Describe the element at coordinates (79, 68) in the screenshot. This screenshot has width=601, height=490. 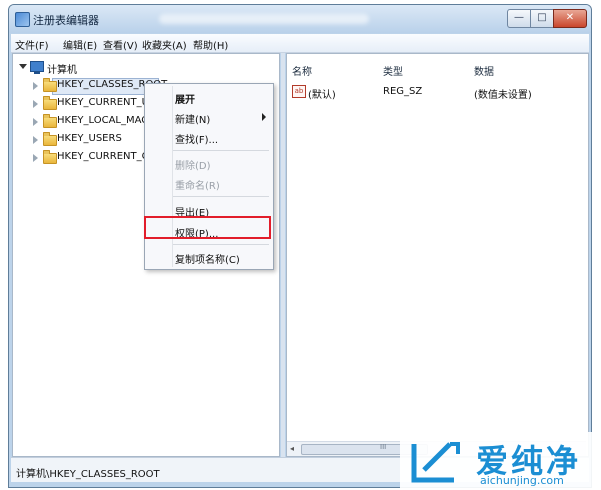
I see `tree-node-computer: 计算机` at that location.